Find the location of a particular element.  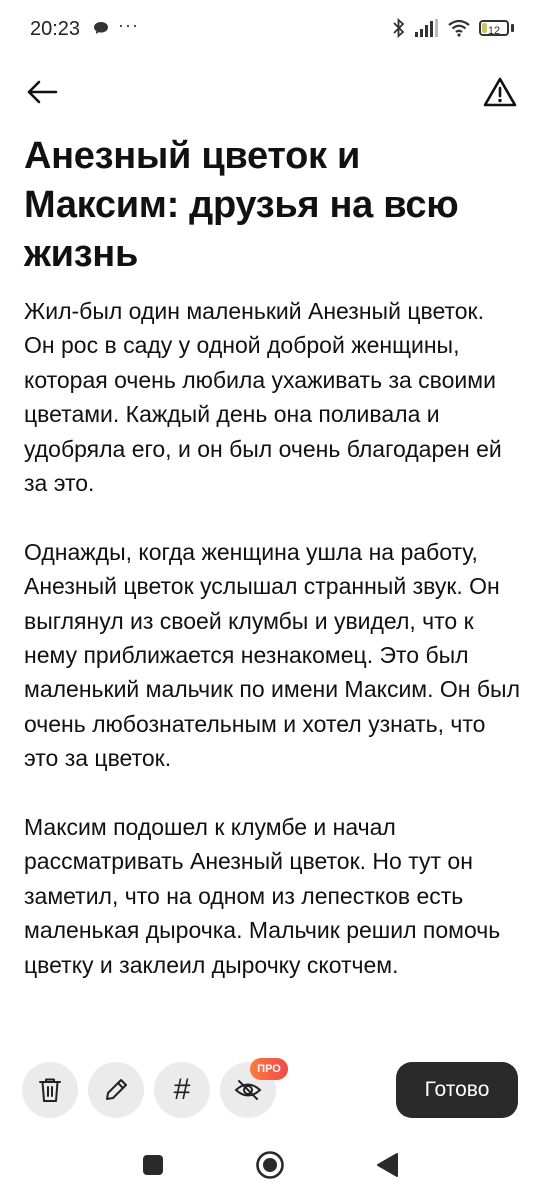

square-icon is located at coordinates (153, 1165).